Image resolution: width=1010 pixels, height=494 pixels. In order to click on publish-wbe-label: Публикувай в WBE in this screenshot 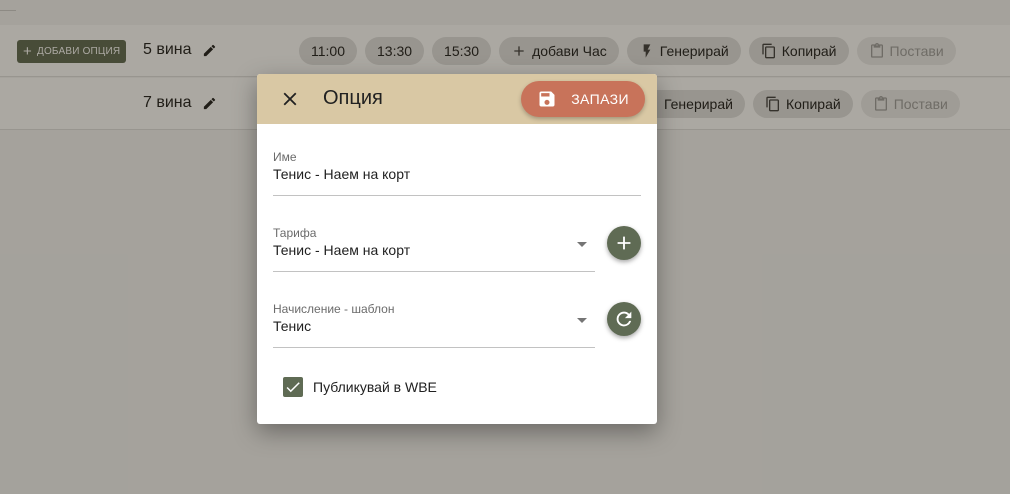, I will do `click(375, 387)`.